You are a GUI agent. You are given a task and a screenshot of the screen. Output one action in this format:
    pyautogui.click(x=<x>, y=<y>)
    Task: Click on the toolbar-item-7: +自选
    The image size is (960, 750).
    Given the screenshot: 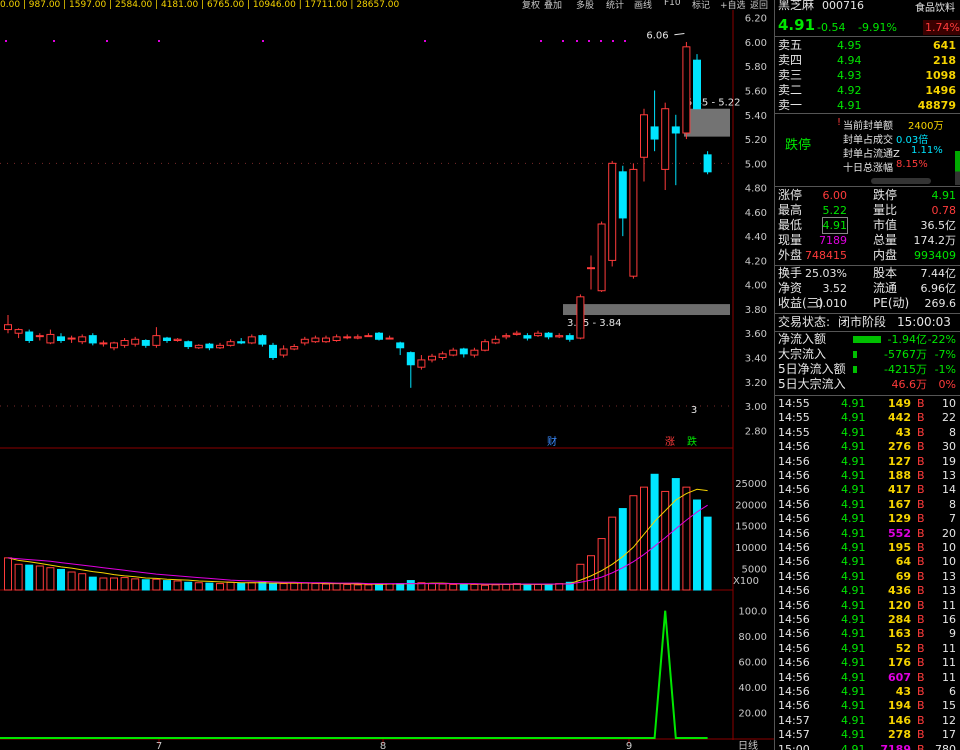 What is the action you would take?
    pyautogui.click(x=733, y=5)
    